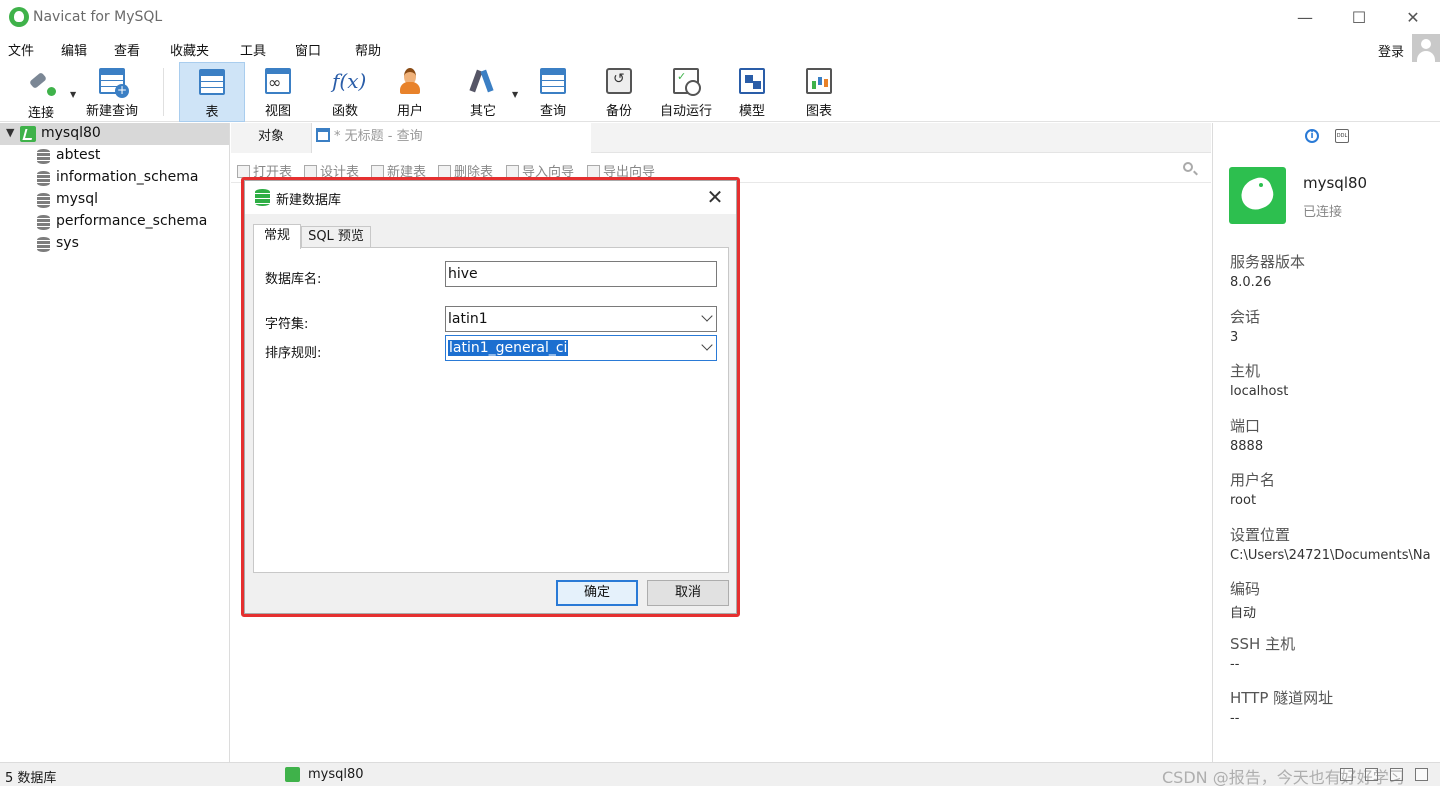 The width and height of the screenshot is (1440, 786). What do you see at coordinates (71, 133) in the screenshot?
I see `tree-connection-label: mysql80` at bounding box center [71, 133].